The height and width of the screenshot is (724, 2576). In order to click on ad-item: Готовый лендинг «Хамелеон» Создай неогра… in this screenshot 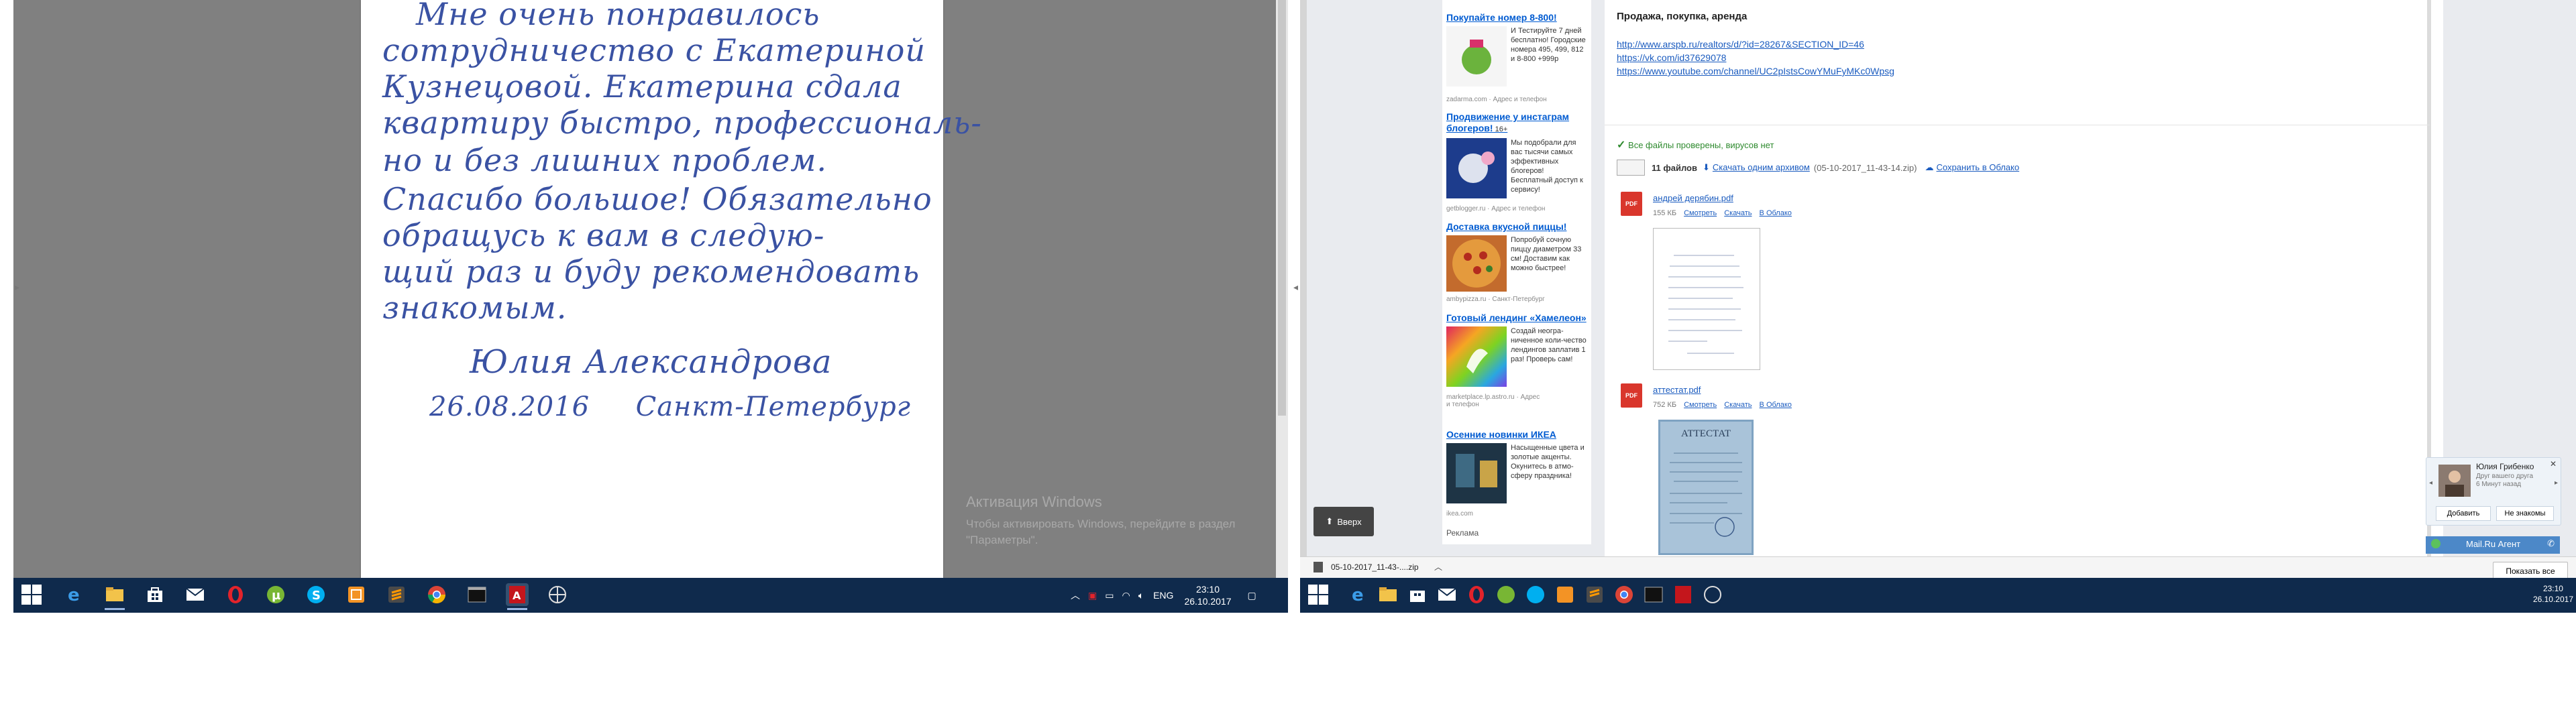, I will do `click(1517, 360)`.